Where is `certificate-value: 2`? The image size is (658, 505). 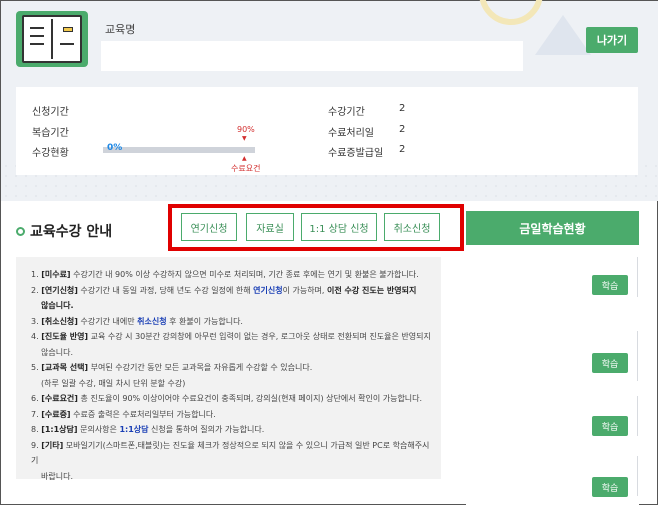 certificate-value: 2 is located at coordinates (402, 149).